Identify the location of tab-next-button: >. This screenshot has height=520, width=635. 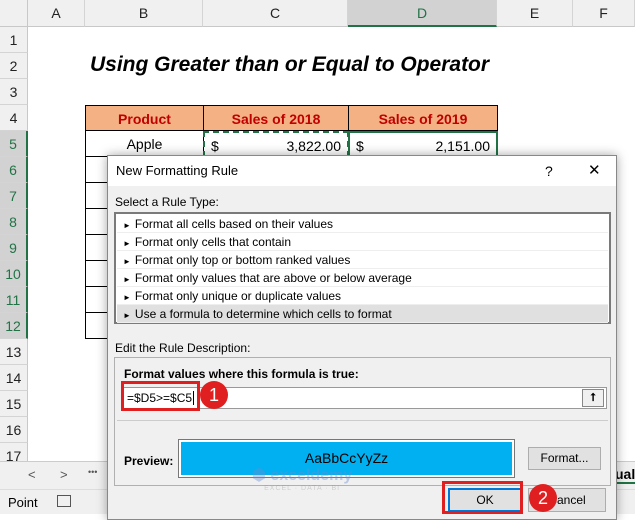
(64, 474).